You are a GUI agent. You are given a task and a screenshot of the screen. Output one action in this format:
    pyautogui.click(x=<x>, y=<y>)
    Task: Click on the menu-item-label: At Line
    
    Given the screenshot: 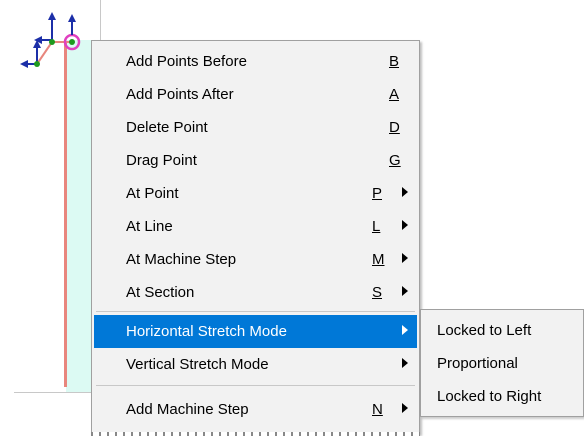 What is the action you would take?
    pyautogui.click(x=149, y=226)
    